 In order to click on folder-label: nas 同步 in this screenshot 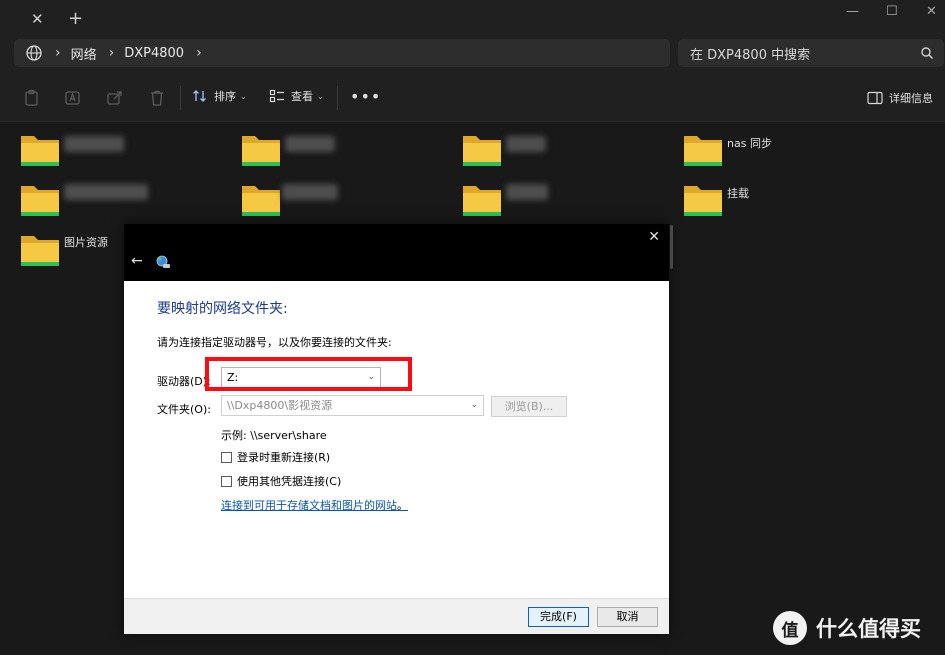, I will do `click(749, 143)`.